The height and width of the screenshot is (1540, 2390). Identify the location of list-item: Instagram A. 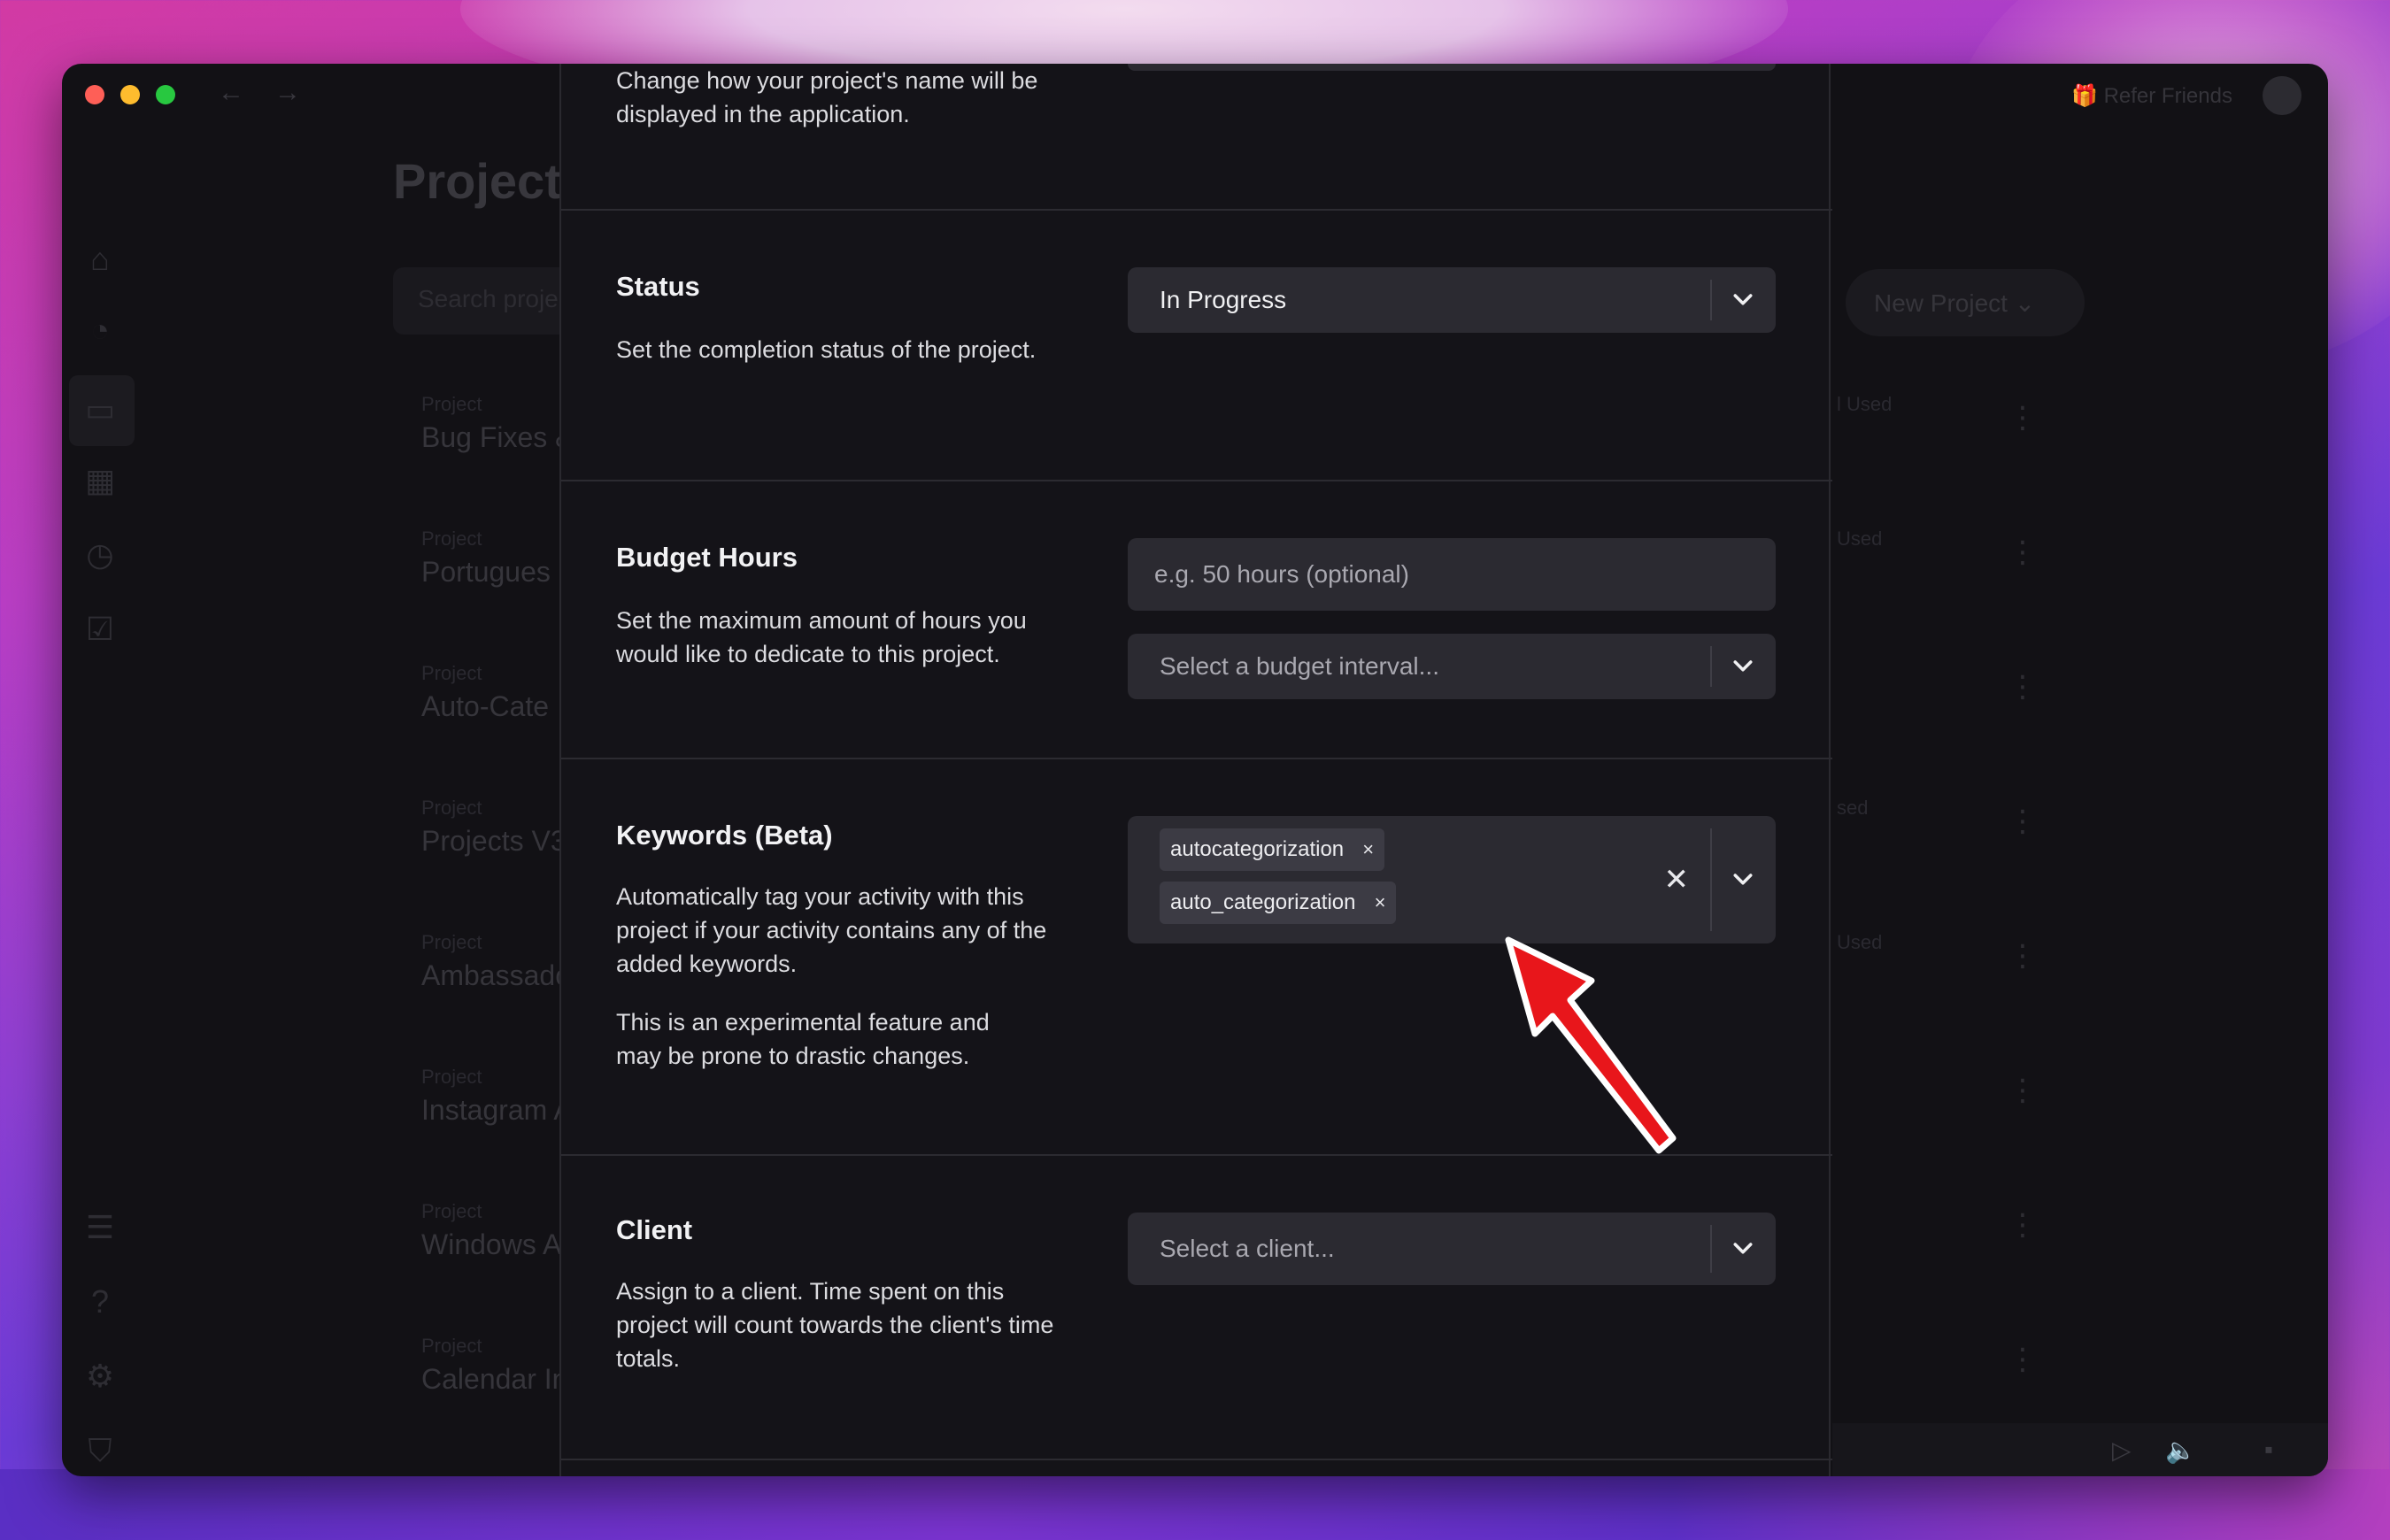
(497, 1111).